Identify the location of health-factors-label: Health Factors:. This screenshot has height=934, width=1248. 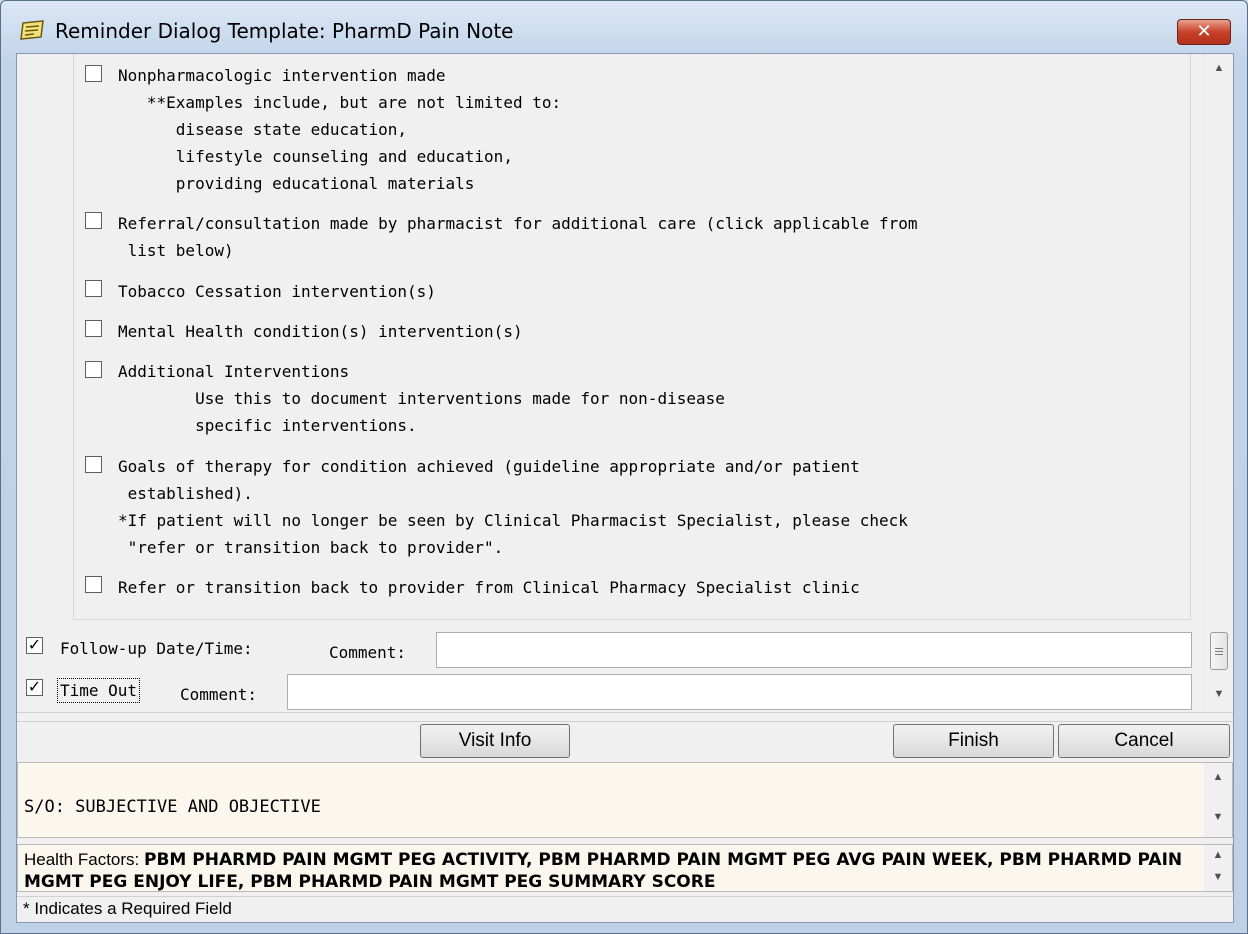
(82, 859).